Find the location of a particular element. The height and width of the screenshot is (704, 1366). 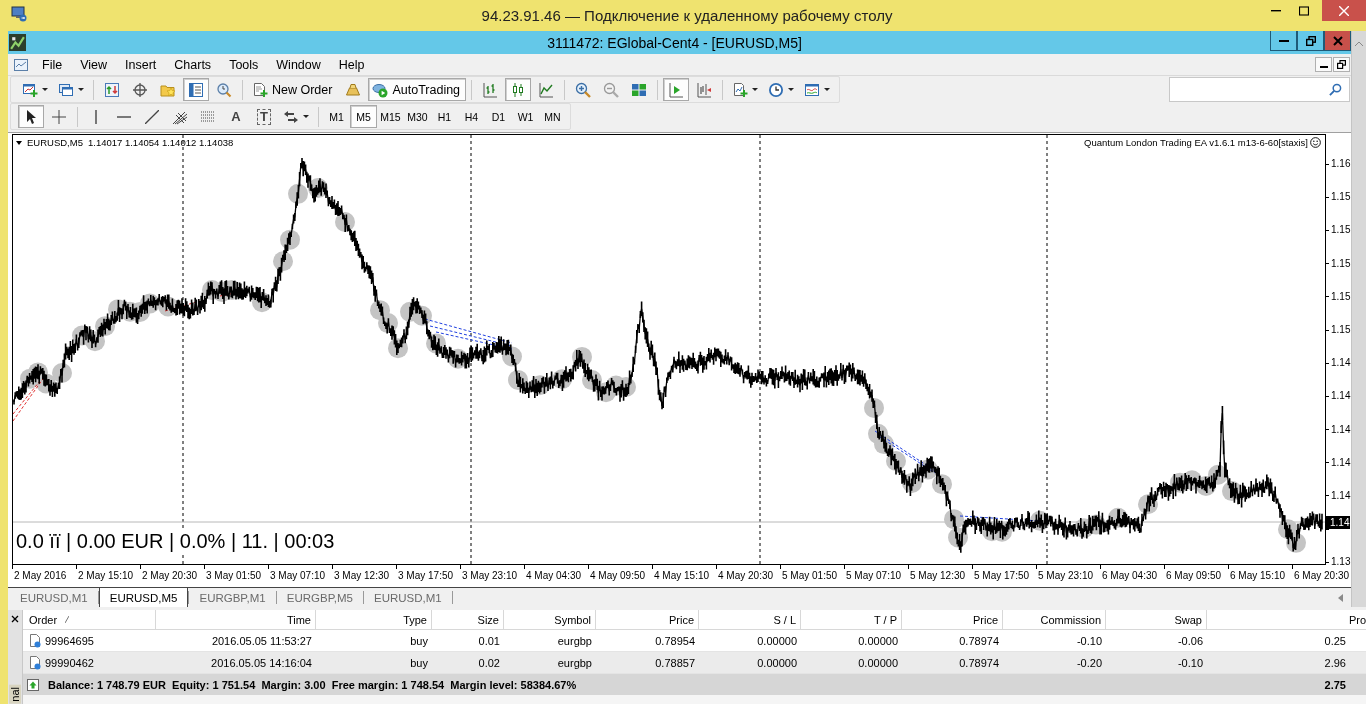

time-label: 6 May 20:30 is located at coordinates (1321, 575).